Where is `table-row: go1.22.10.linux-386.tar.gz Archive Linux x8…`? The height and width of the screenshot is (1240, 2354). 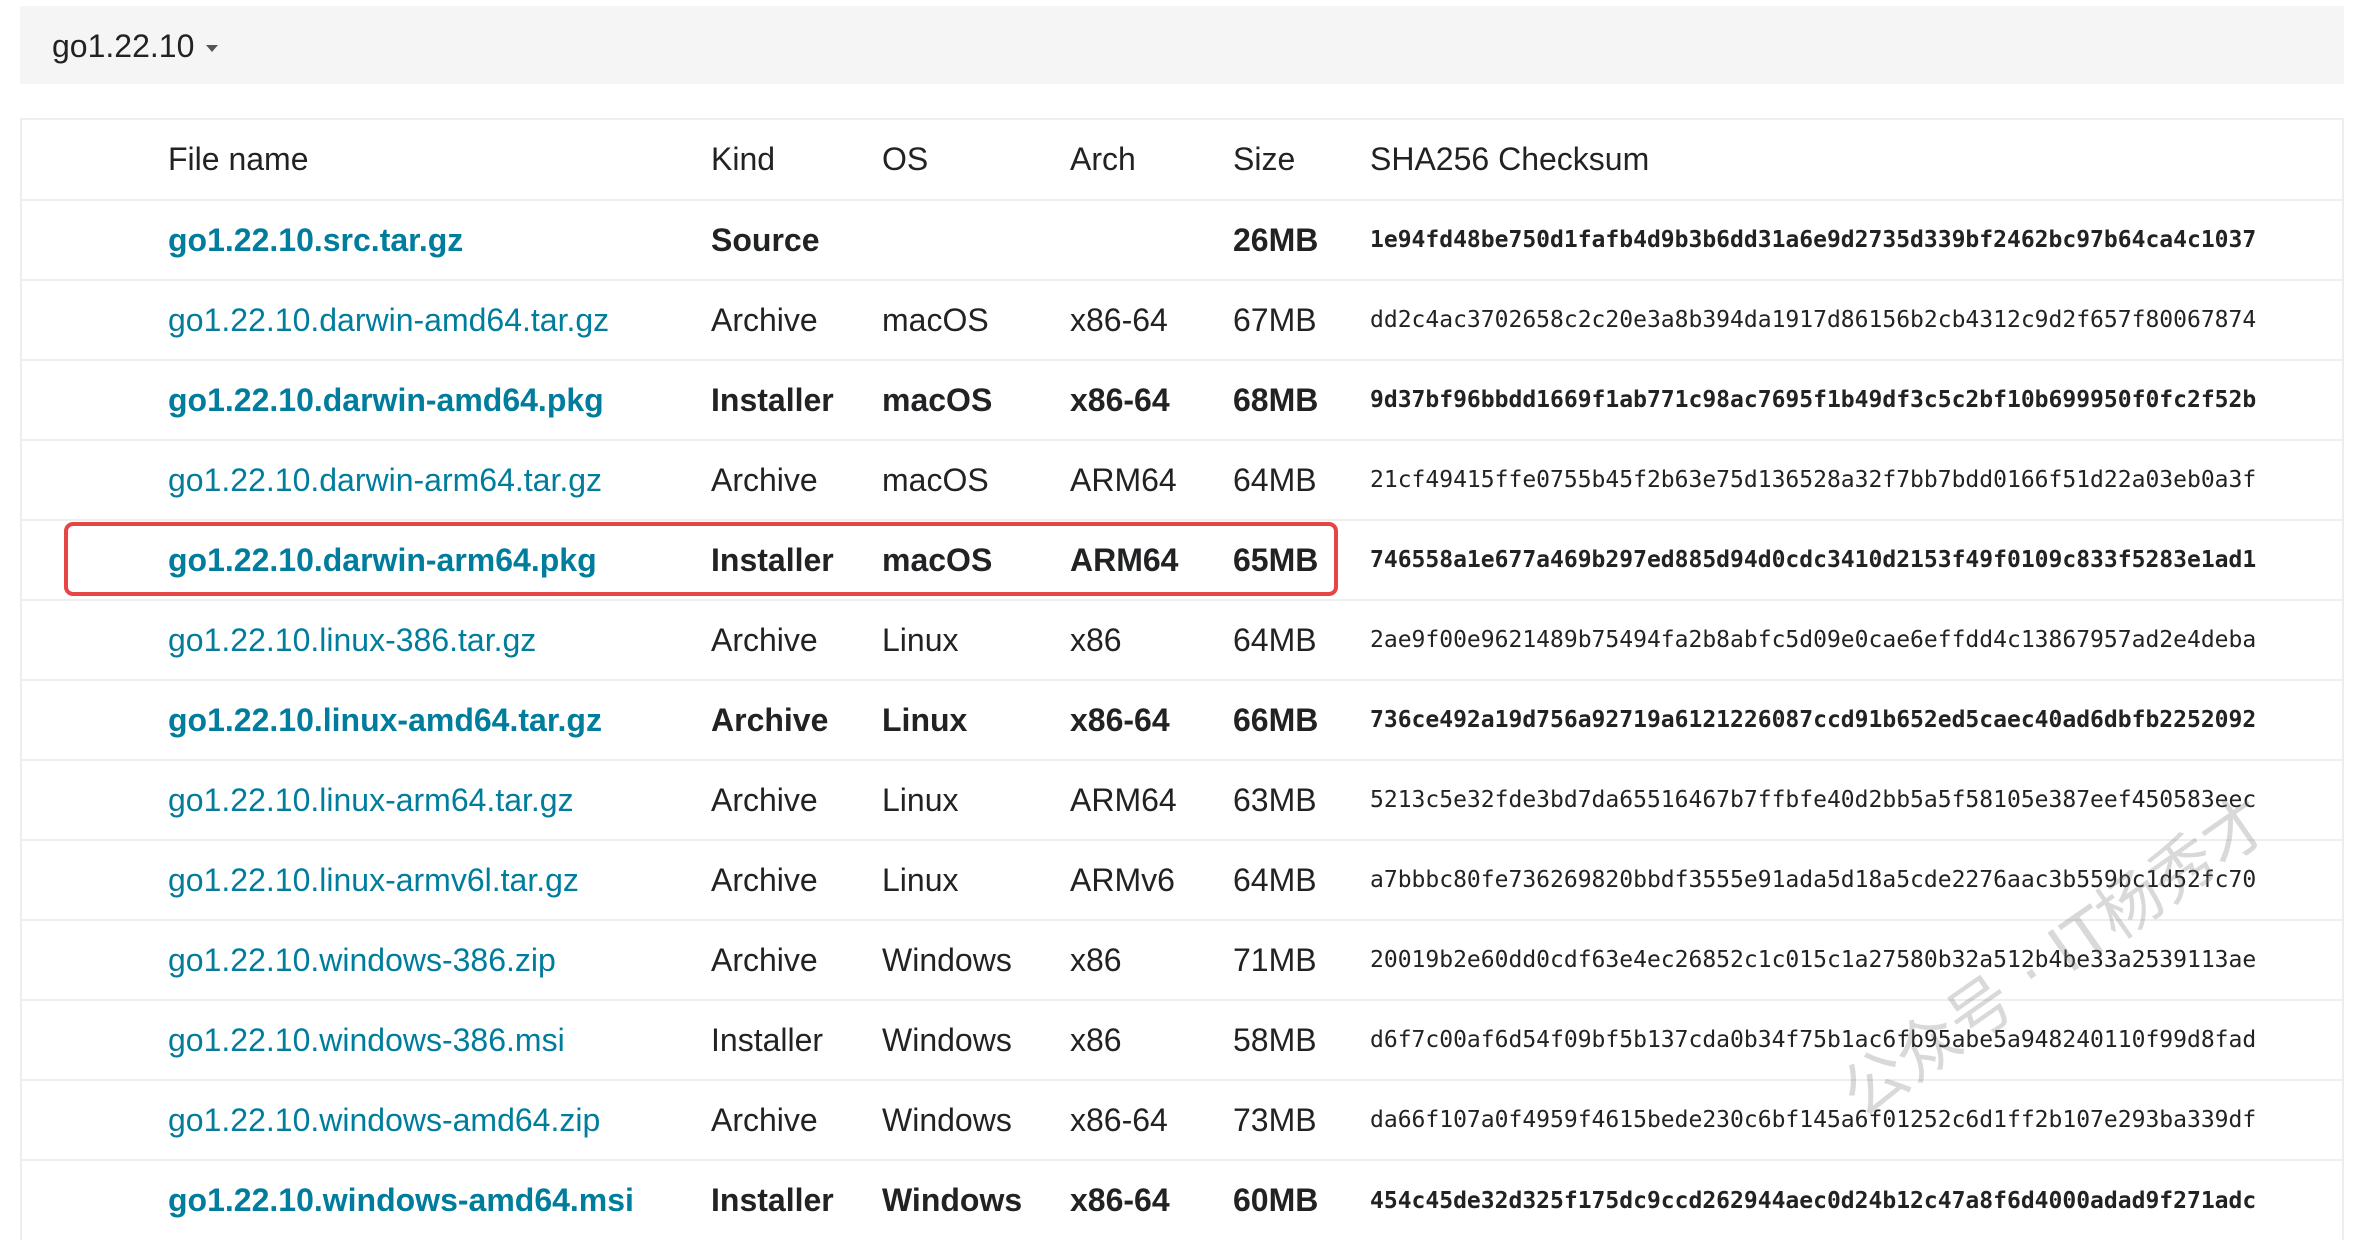 table-row: go1.22.10.linux-386.tar.gz Archive Linux x8… is located at coordinates (1182, 640).